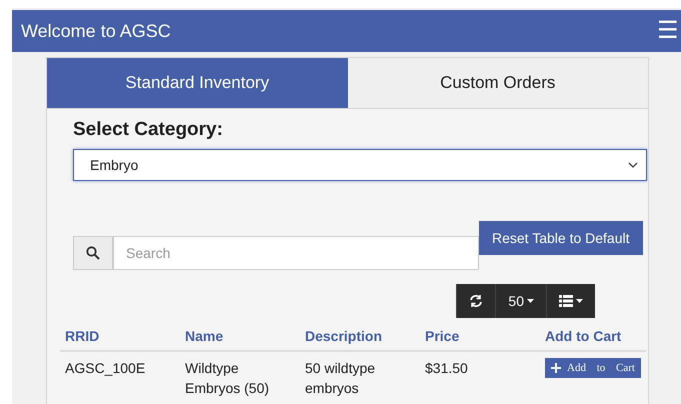  I want to click on columns-button, so click(570, 301).